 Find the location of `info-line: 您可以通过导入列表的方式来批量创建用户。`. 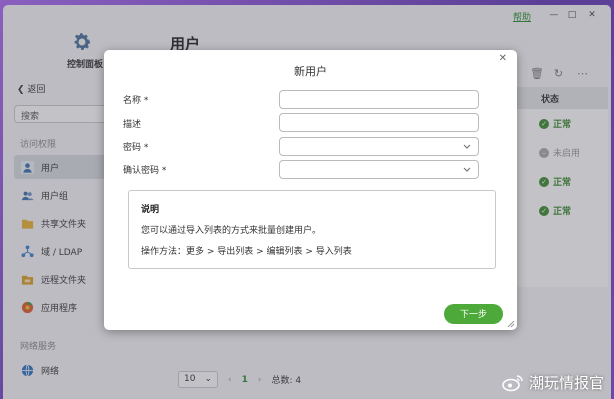

info-line: 您可以通过导入列表的方式来批量创建用户。 is located at coordinates (231, 231).